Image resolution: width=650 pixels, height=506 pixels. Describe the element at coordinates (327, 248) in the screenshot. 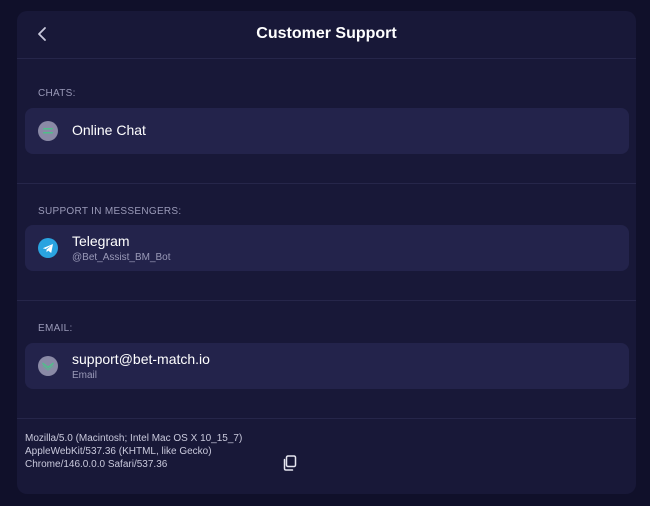

I see `telegram-item: Telegram @Bet_Assist_BM_Bot` at that location.